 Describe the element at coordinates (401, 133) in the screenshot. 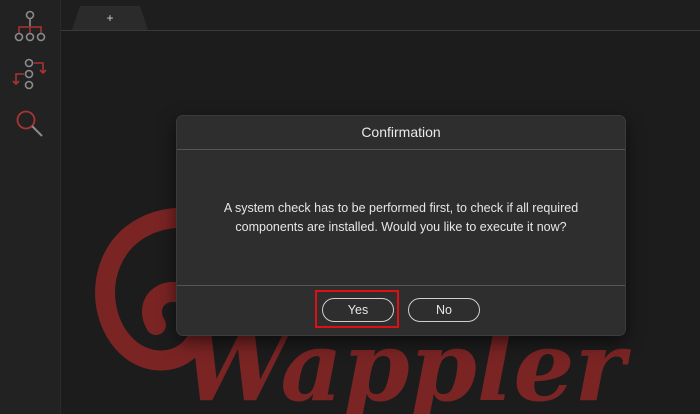

I see `dialog-title: Confirmation` at that location.